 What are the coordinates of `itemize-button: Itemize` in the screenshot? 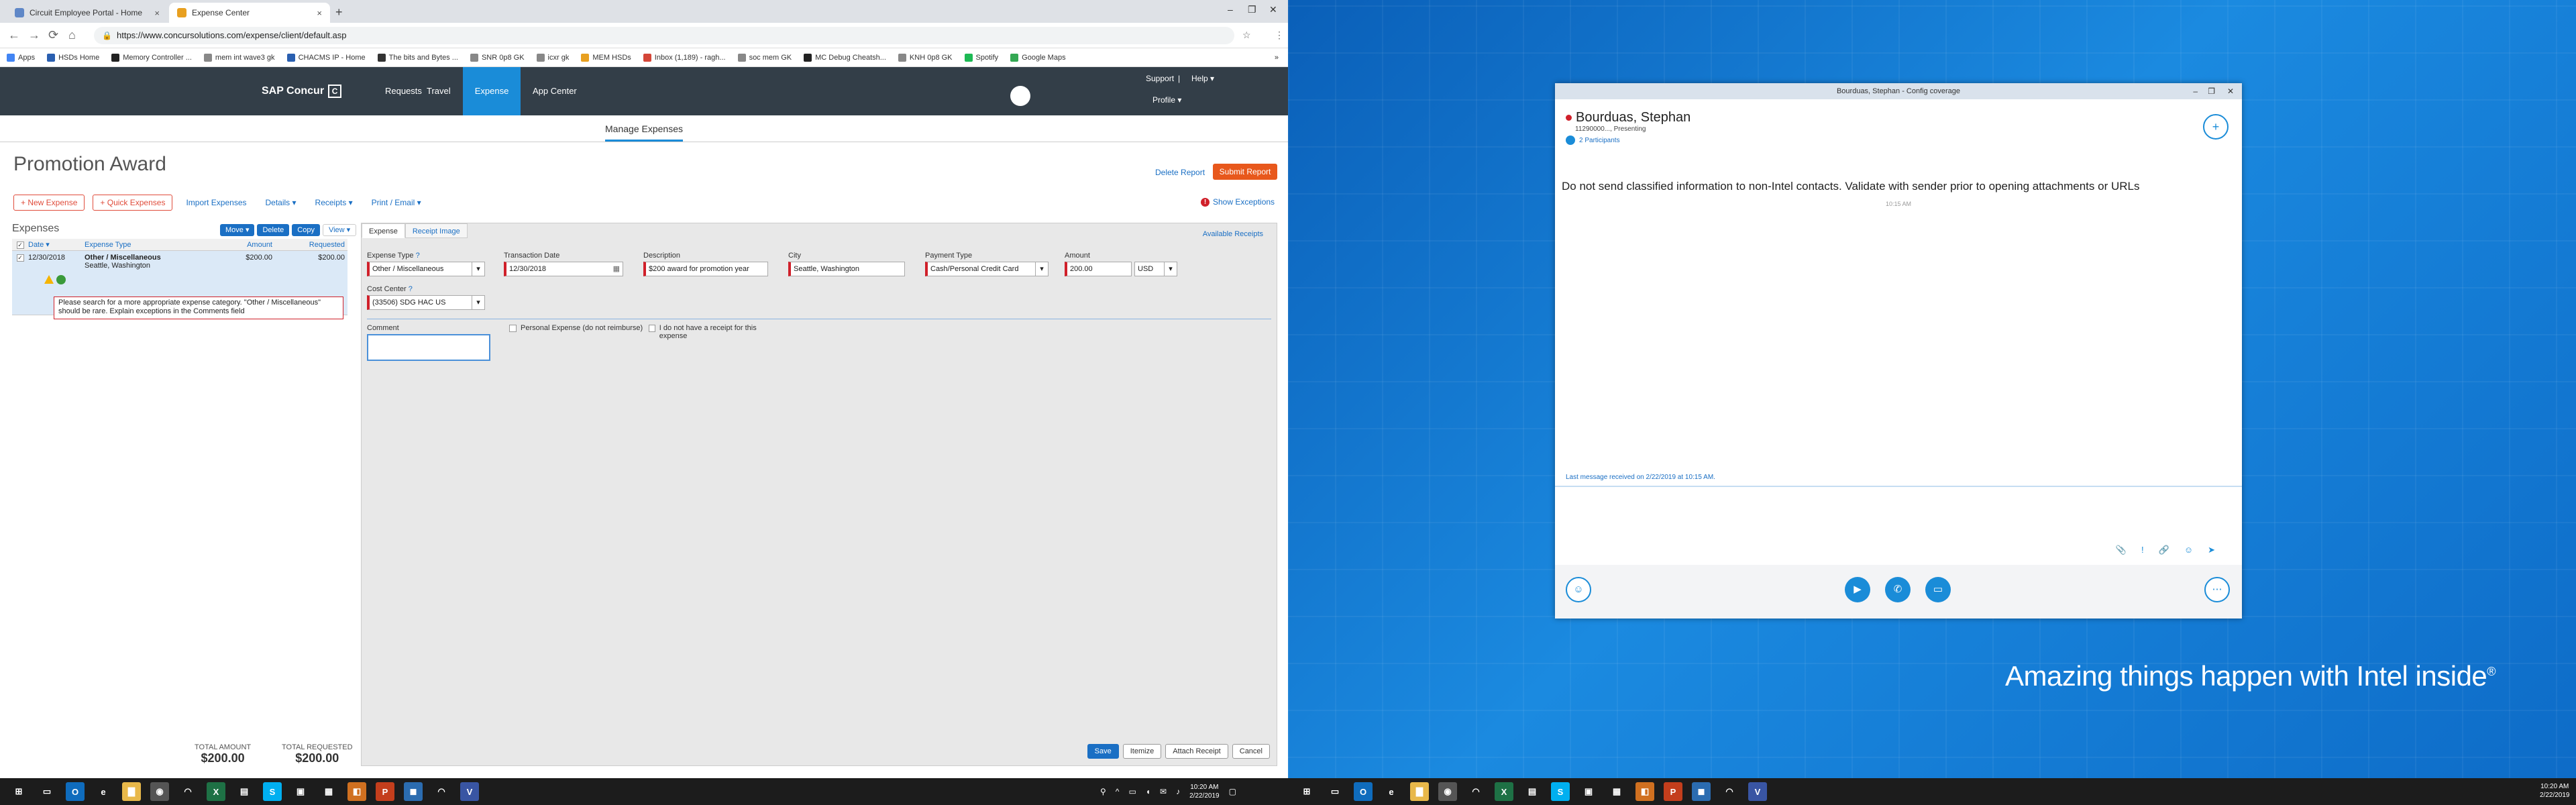 It's located at (1142, 751).